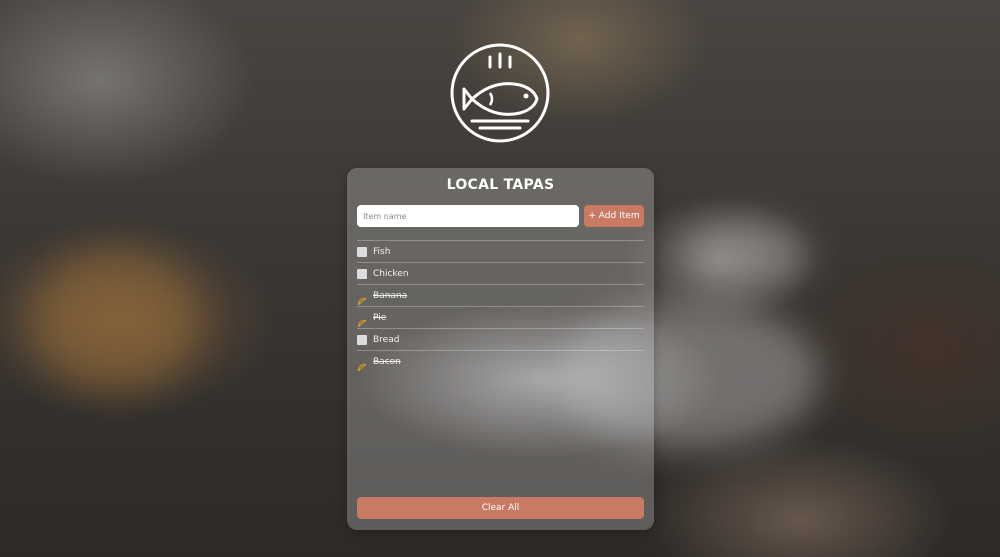 The height and width of the screenshot is (557, 1000). I want to click on item-label: Chicken, so click(391, 273).